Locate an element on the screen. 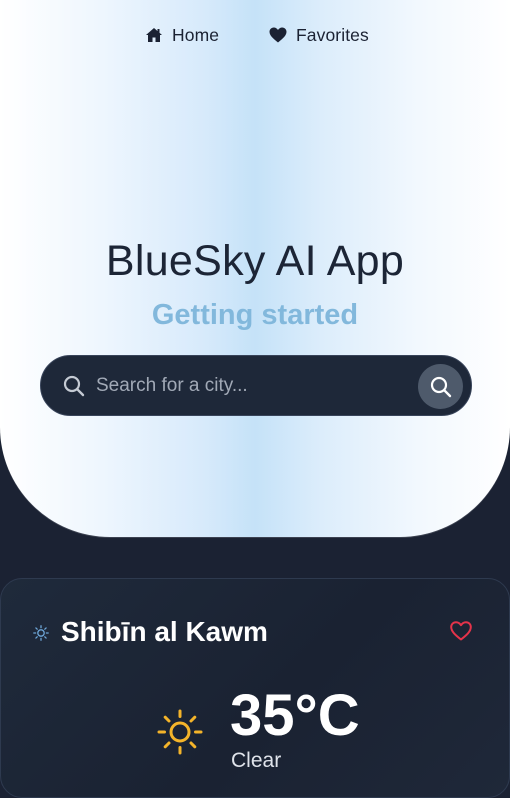 This screenshot has width=510, height=798. nav-favorites-link: Favorites is located at coordinates (319, 35).